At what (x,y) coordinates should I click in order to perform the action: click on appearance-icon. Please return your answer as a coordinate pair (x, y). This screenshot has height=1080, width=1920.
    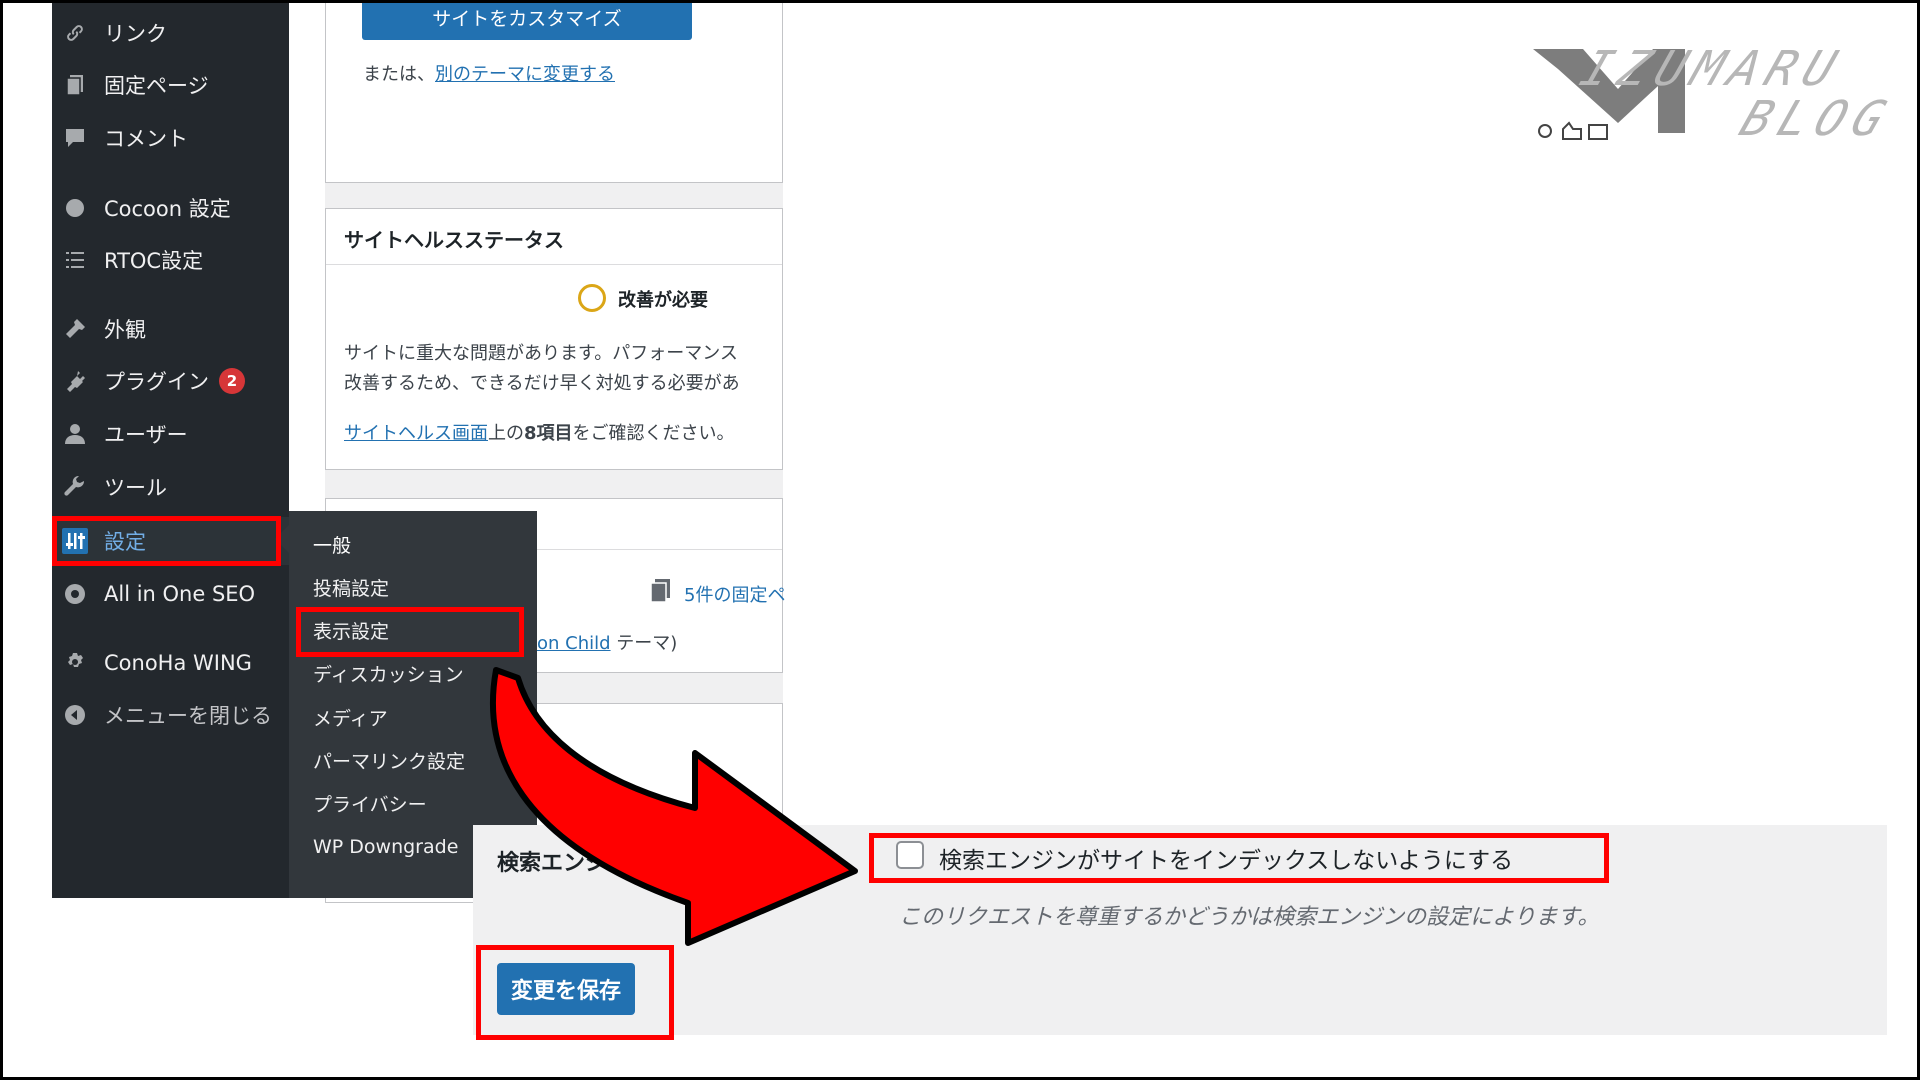
    Looking at the image, I should click on (75, 329).